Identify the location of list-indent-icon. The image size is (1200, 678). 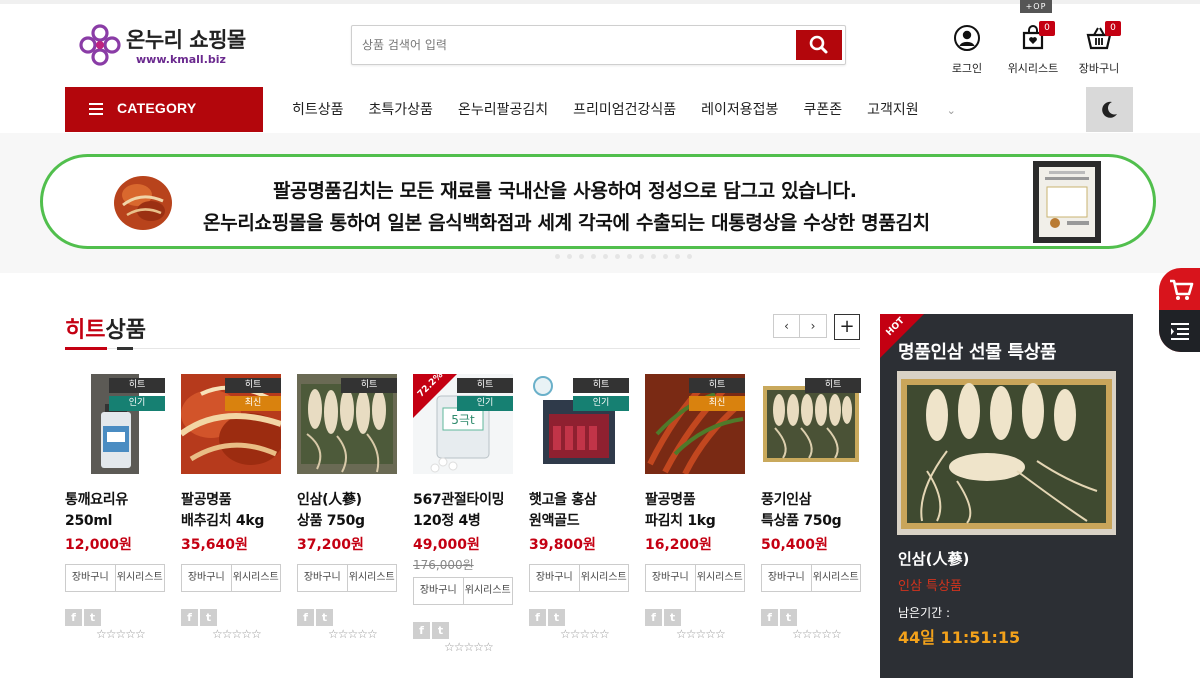
(1180, 331).